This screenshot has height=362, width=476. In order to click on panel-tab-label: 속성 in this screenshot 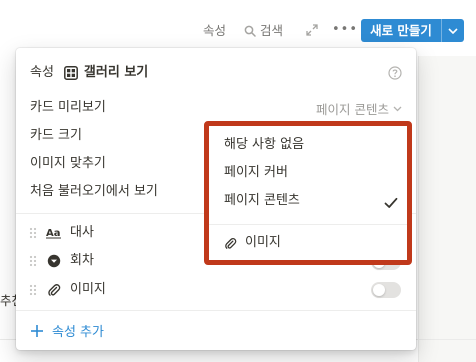, I will do `click(42, 72)`.